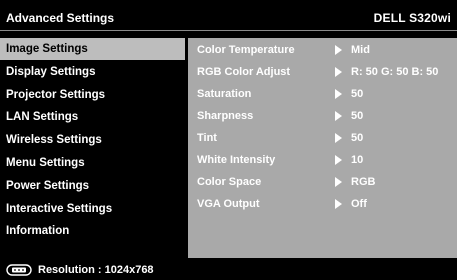  Describe the element at coordinates (363, 182) in the screenshot. I see `setting-value: RGB` at that location.